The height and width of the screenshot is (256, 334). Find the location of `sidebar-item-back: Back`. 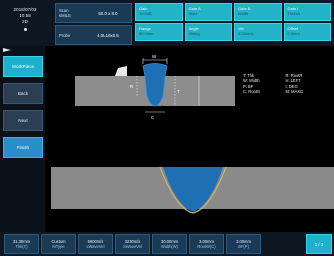

sidebar-item-back: Back is located at coordinates (23, 93).